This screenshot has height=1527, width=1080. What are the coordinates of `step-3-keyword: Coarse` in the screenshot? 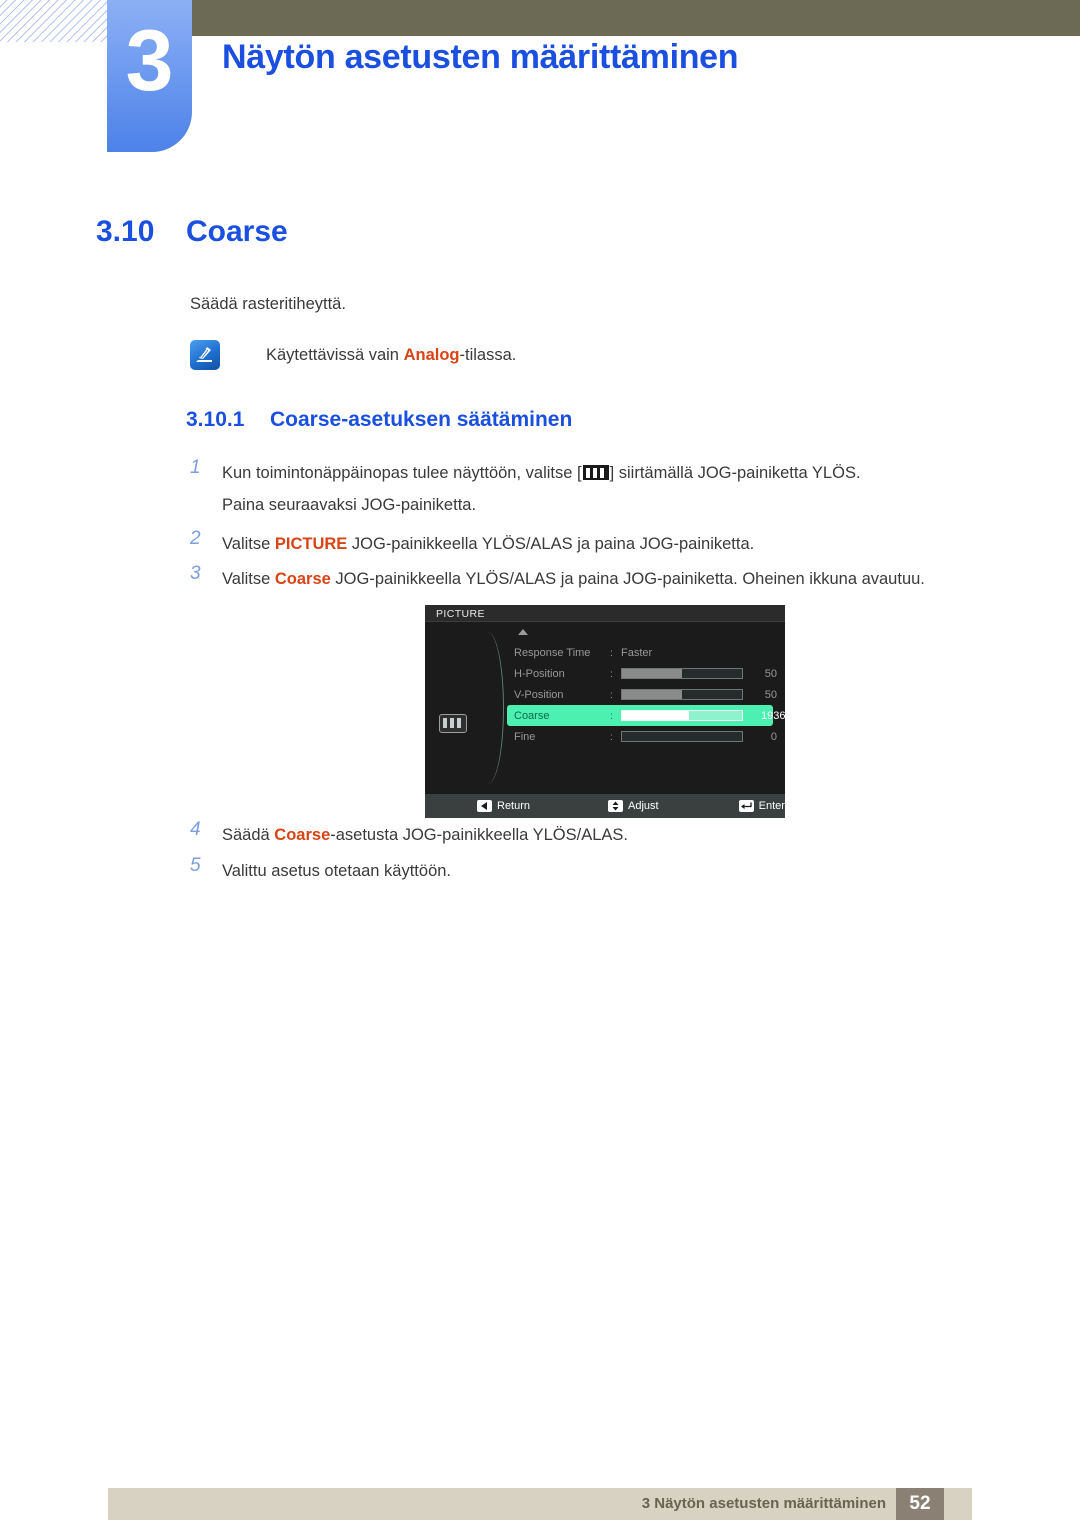 It's located at (302, 579).